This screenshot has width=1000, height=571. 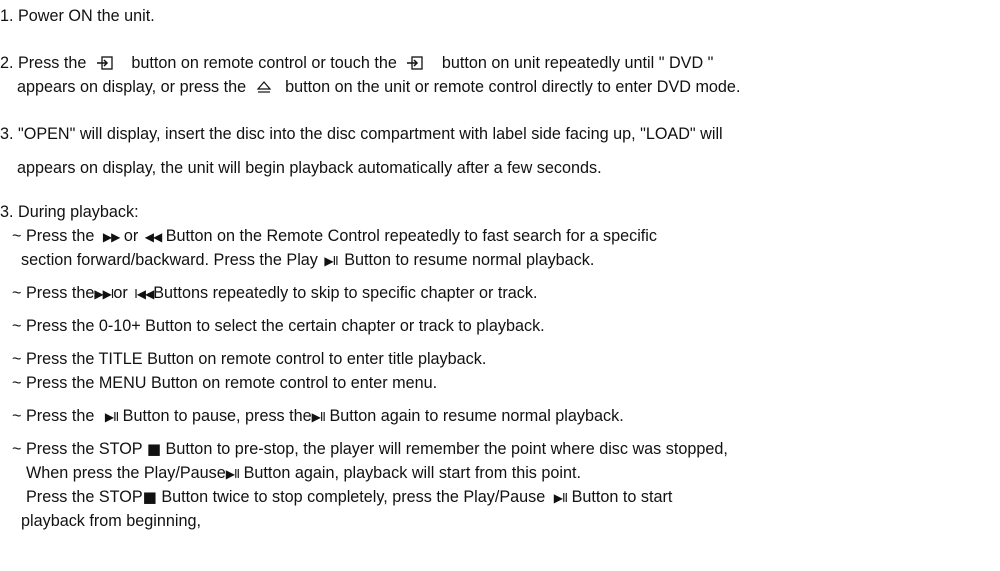 I want to click on bullet-7-text-g: Button to start, so click(x=622, y=497).